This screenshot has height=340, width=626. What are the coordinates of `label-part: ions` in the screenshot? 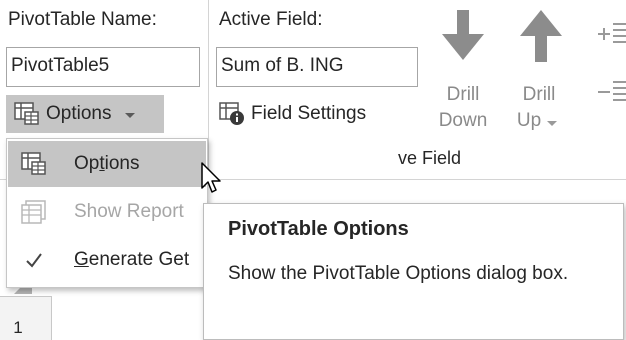 It's located at (122, 163).